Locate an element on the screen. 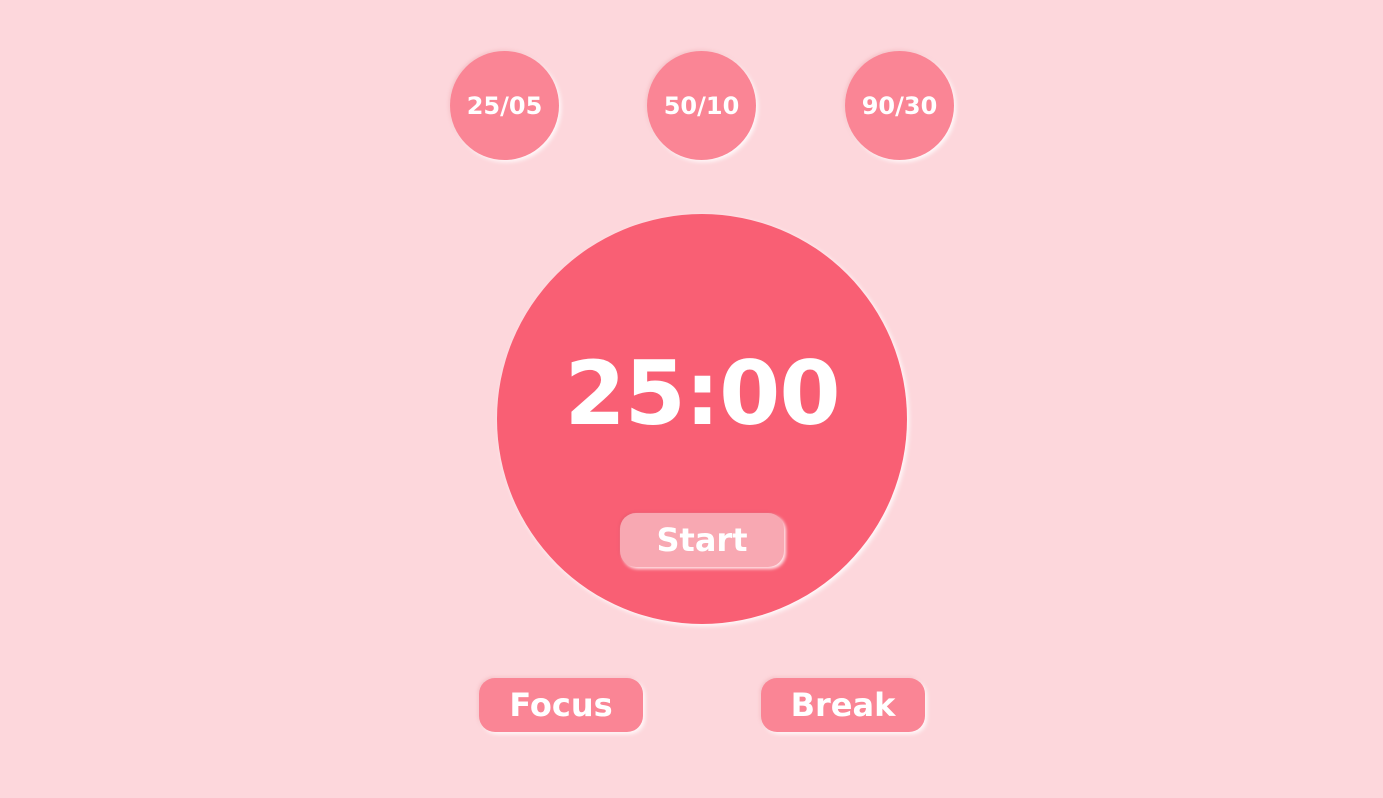 This screenshot has height=798, width=1383. focus-mode-label: Focus is located at coordinates (561, 705).